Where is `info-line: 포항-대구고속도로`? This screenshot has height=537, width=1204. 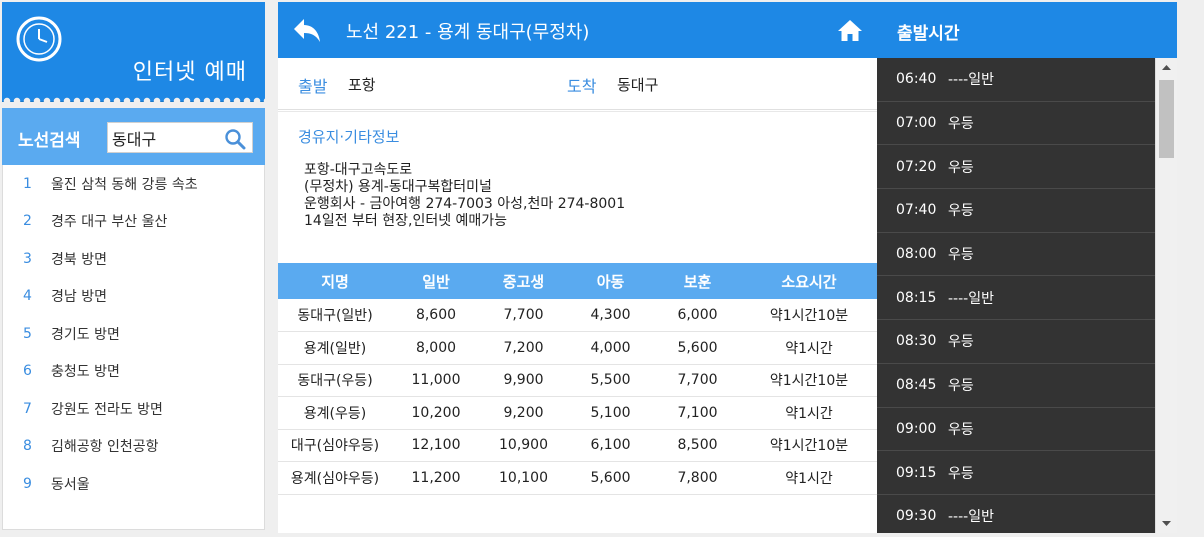
info-line: 포항-대구고속도로 is located at coordinates (358, 170).